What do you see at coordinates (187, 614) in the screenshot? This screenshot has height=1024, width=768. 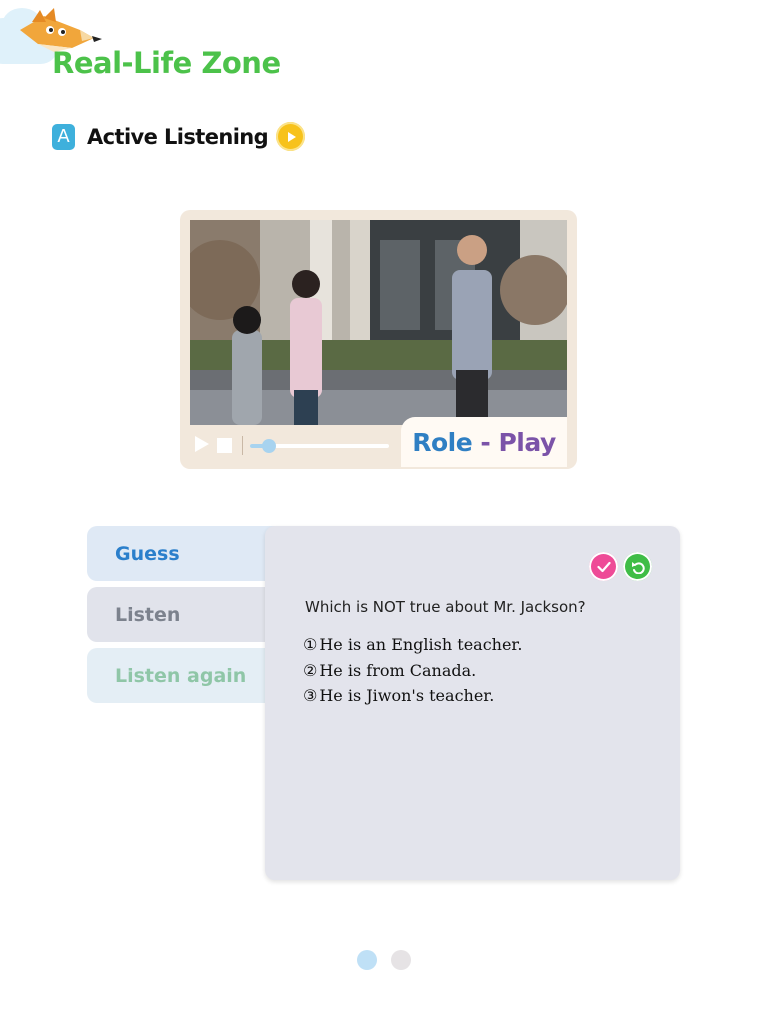 I see `tab-listen: Listen` at bounding box center [187, 614].